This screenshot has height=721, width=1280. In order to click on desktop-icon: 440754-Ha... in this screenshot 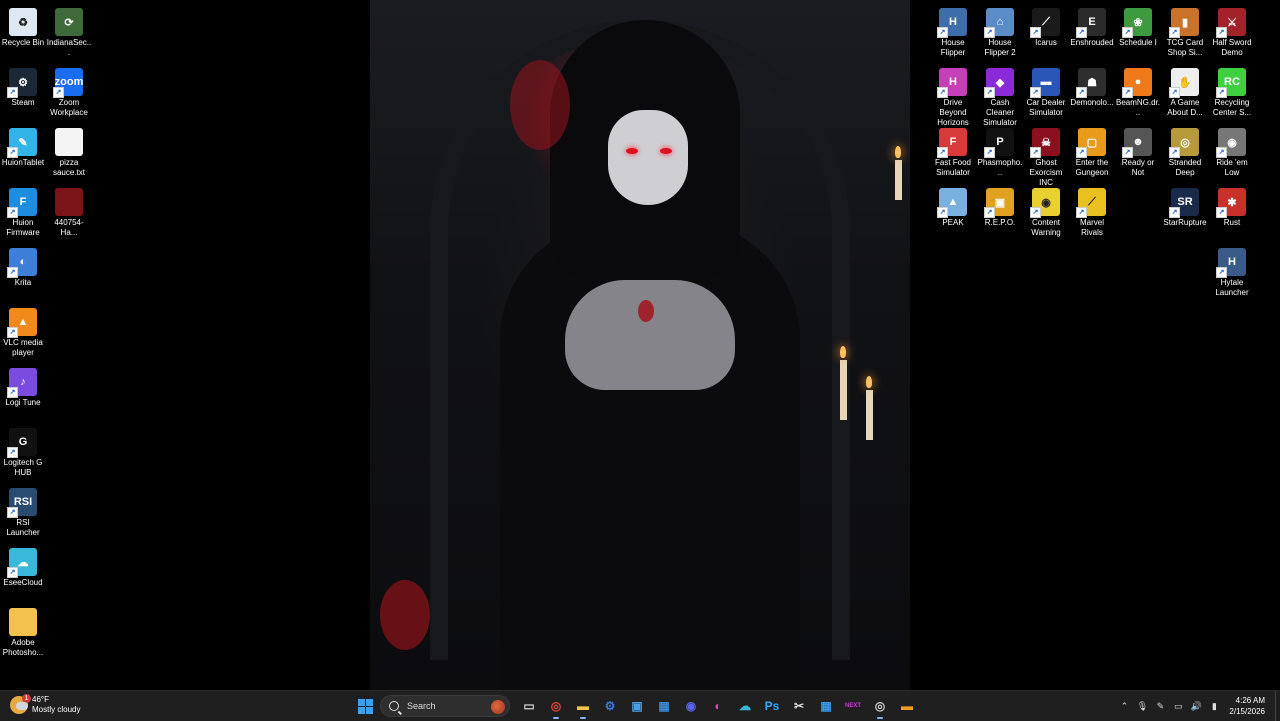, I will do `click(69, 211)`.